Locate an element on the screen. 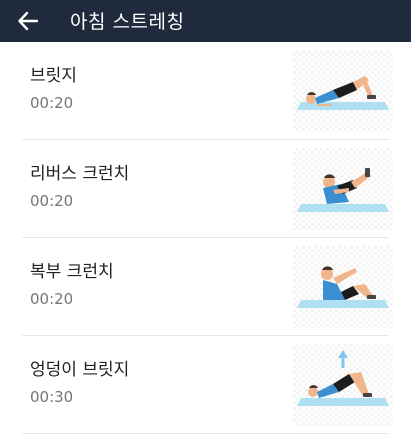  reverse-crunch-illustration is located at coordinates (343, 189).